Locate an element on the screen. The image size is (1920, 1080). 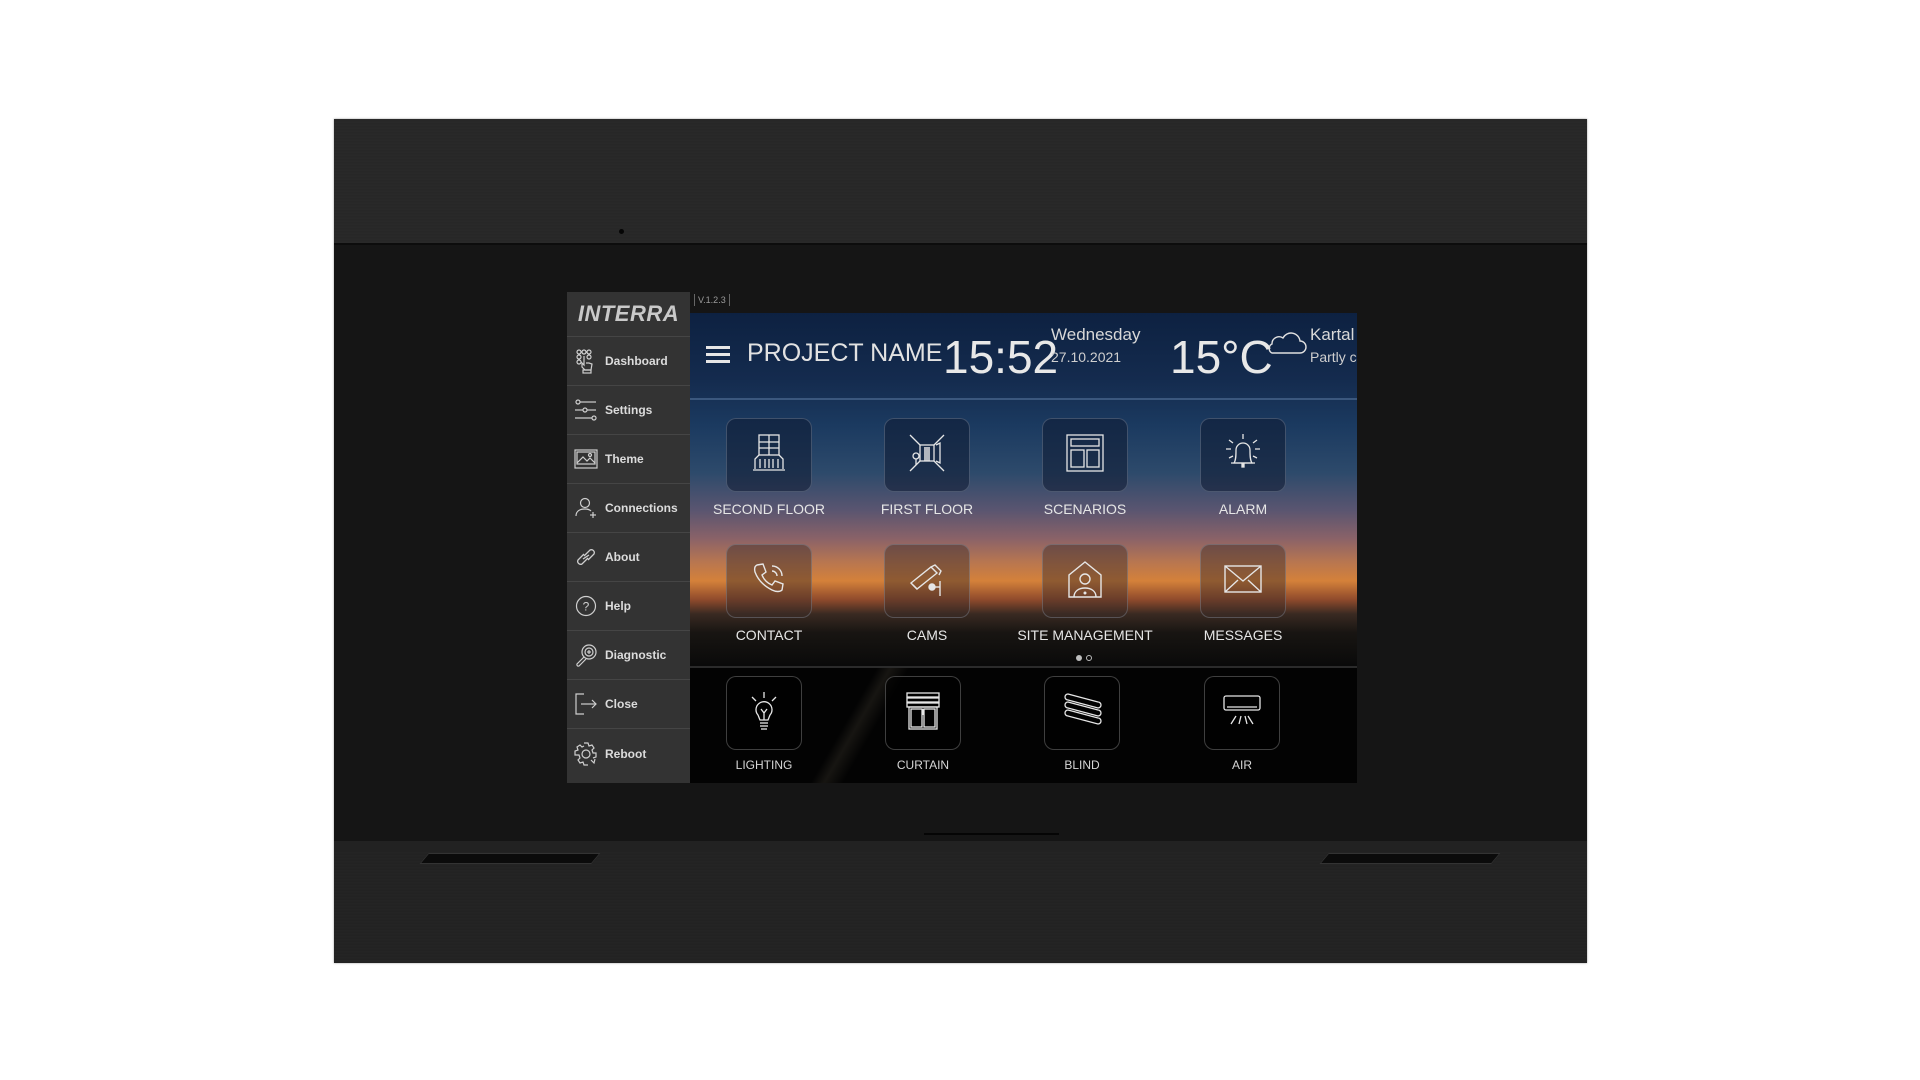
date-label: 27.10.2021 is located at coordinates (1086, 357).